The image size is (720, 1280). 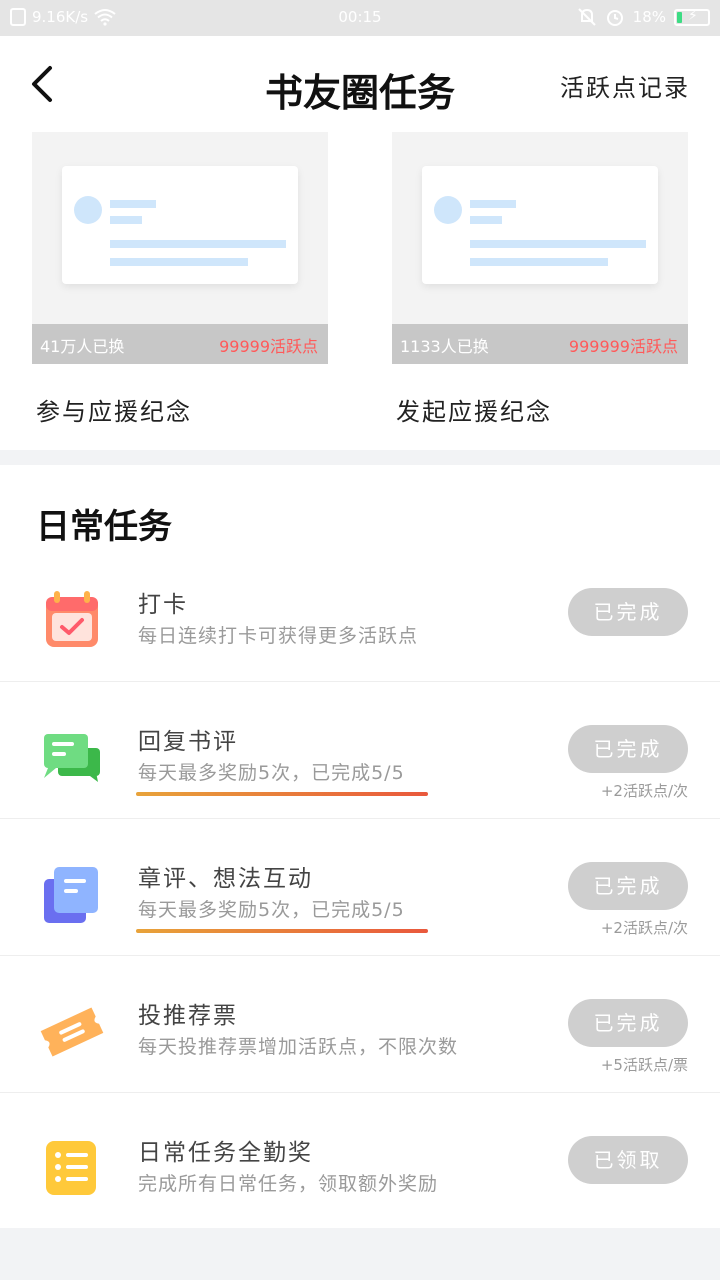 What do you see at coordinates (72, 758) in the screenshot?
I see `chat-bubble-icon` at bounding box center [72, 758].